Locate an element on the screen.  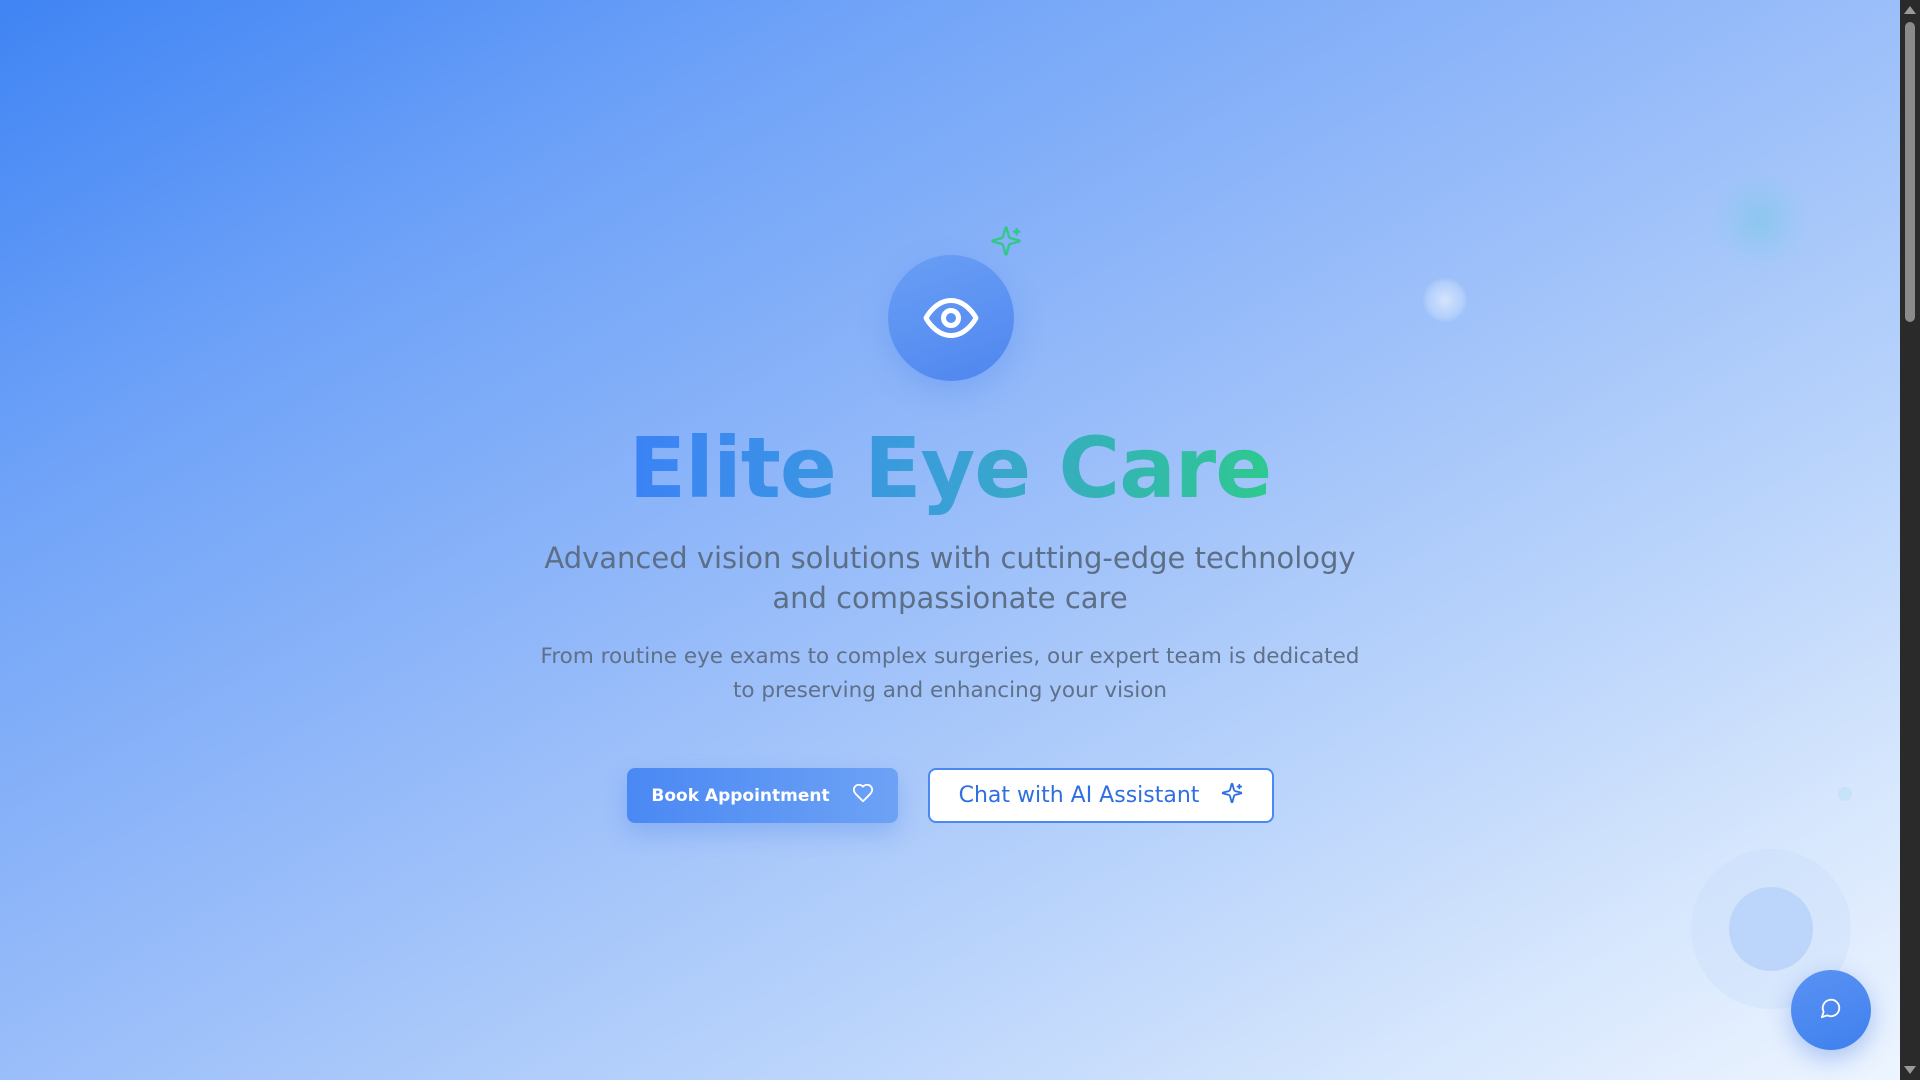
page-title-text: Elite Eye Care is located at coordinates (950, 468).